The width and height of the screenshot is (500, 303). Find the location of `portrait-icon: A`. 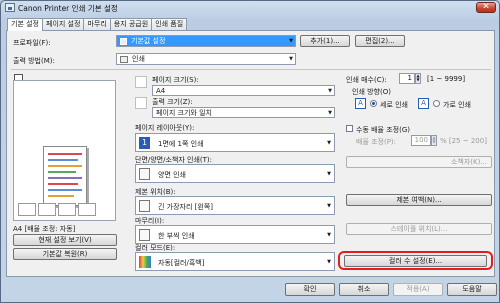

portrait-icon: A is located at coordinates (360, 103).